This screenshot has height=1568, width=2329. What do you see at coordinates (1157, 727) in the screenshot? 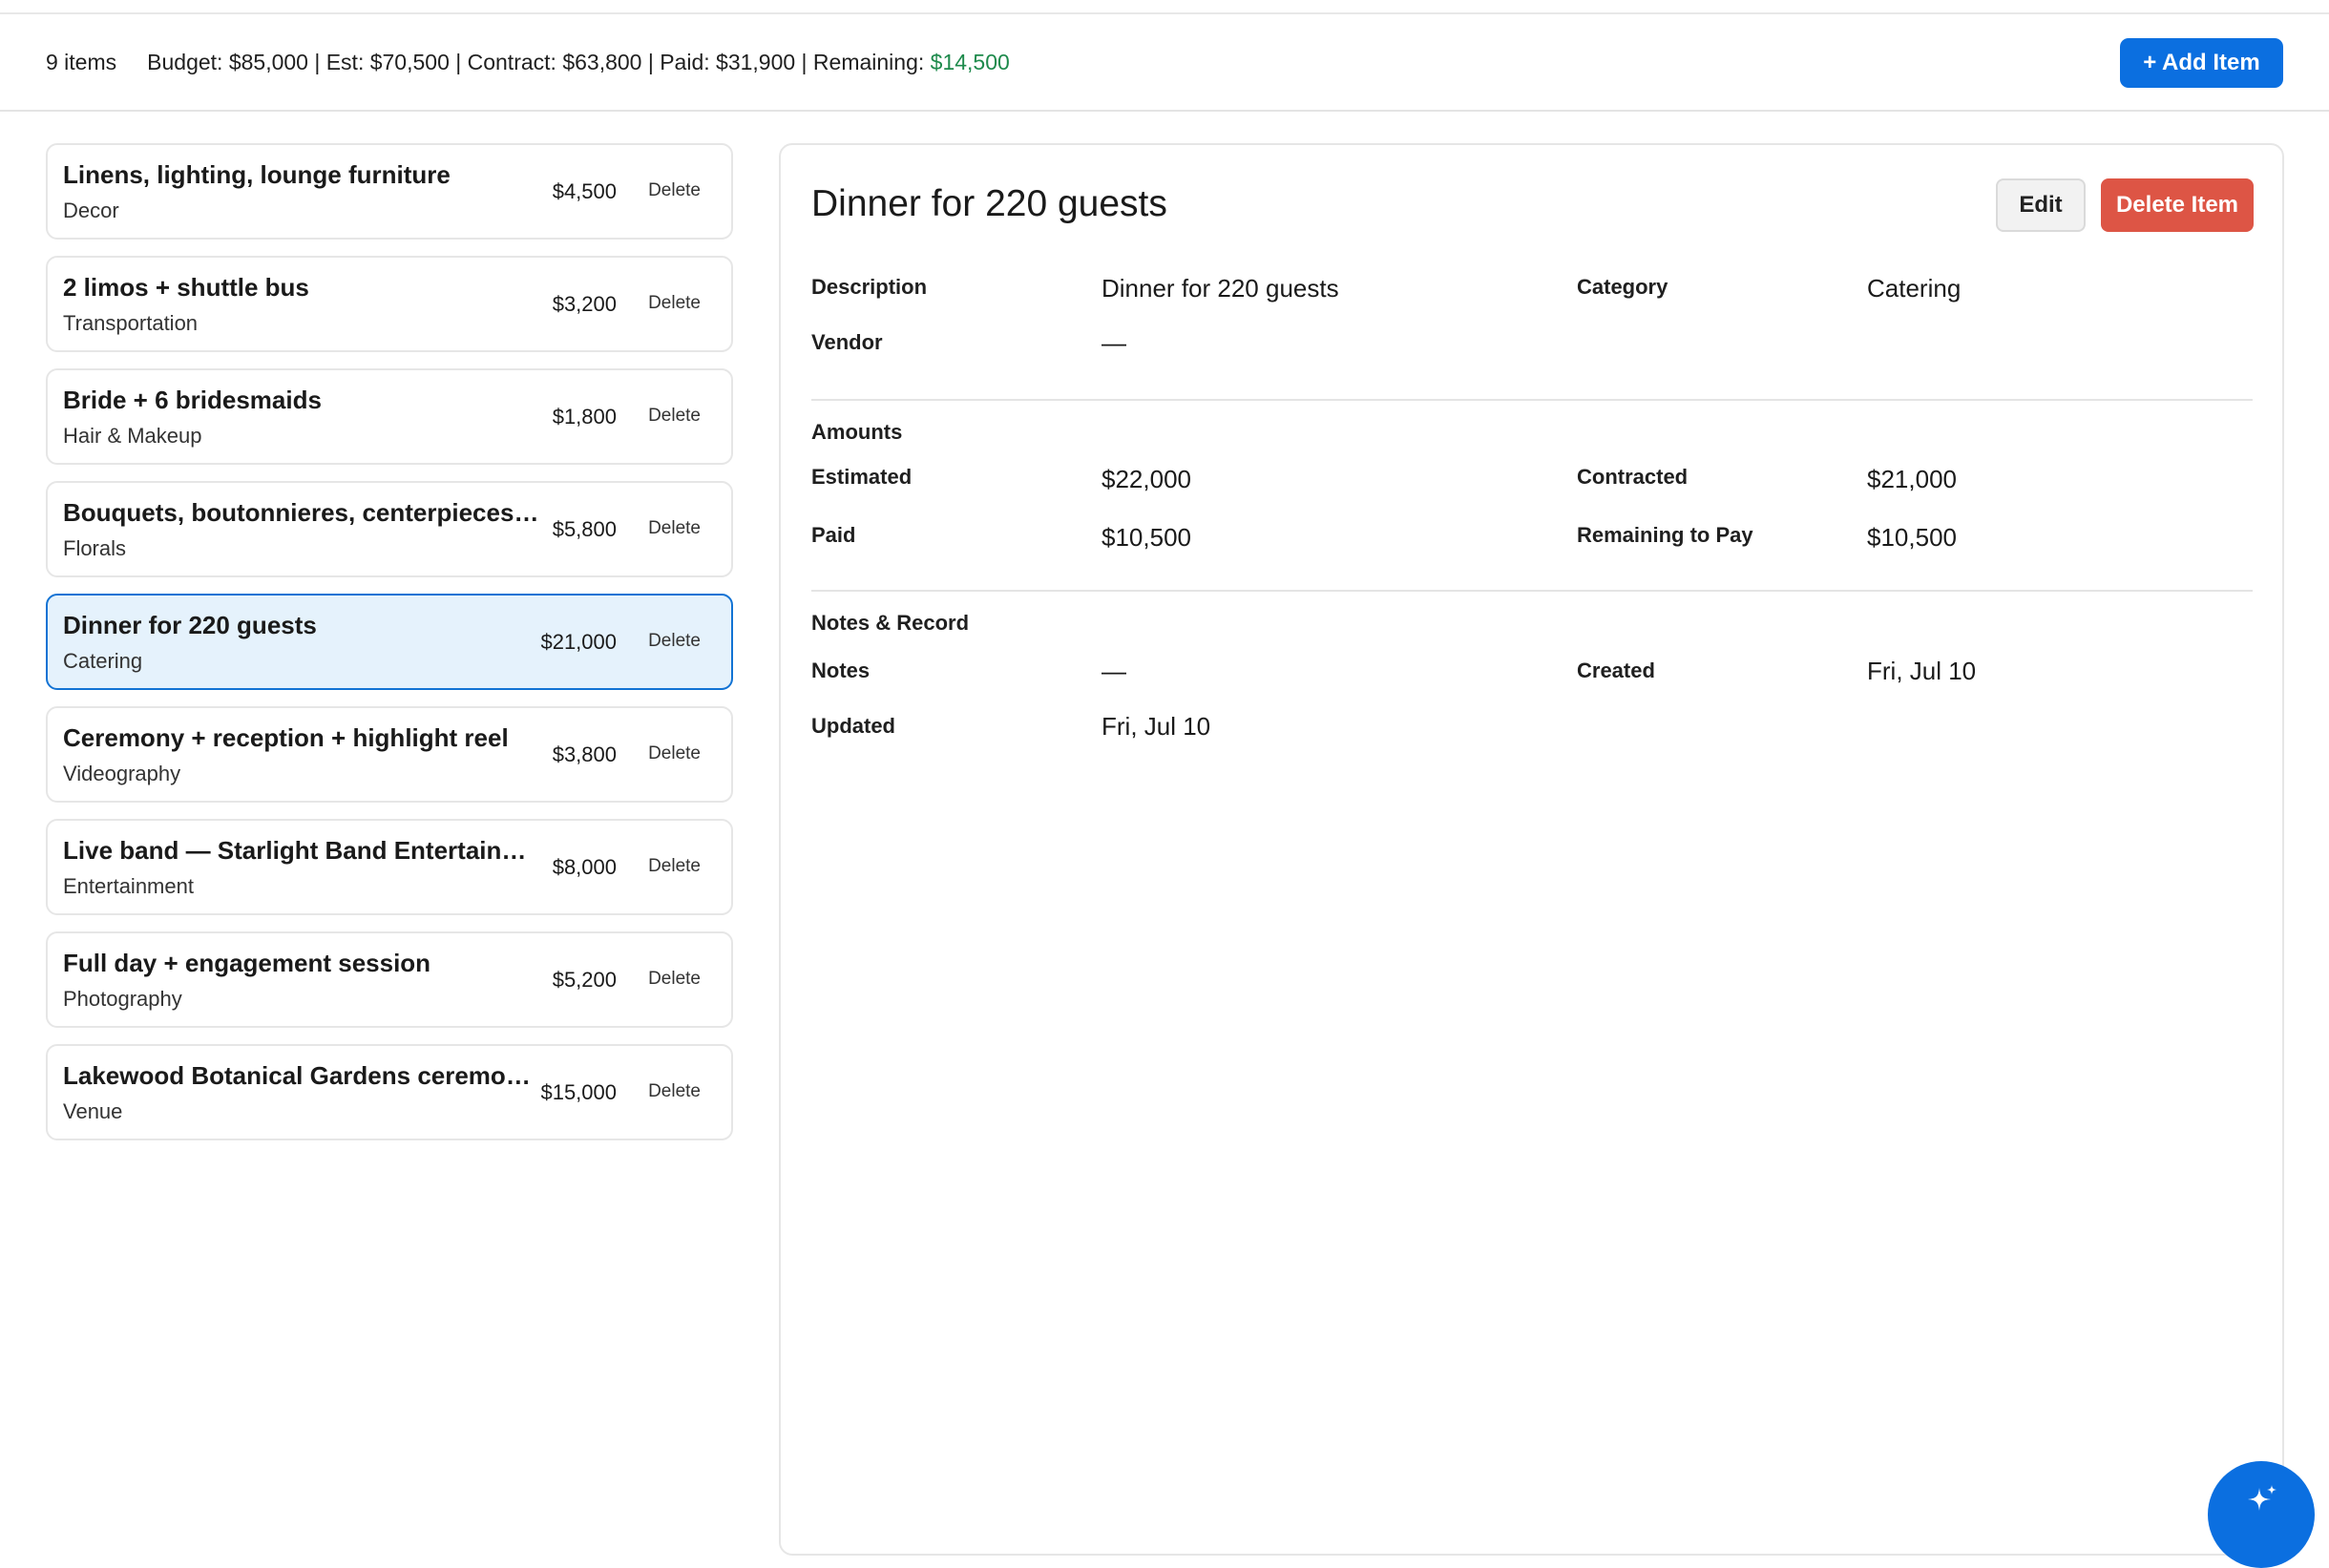
I see `updated-value: Fri, Jul 10` at bounding box center [1157, 727].